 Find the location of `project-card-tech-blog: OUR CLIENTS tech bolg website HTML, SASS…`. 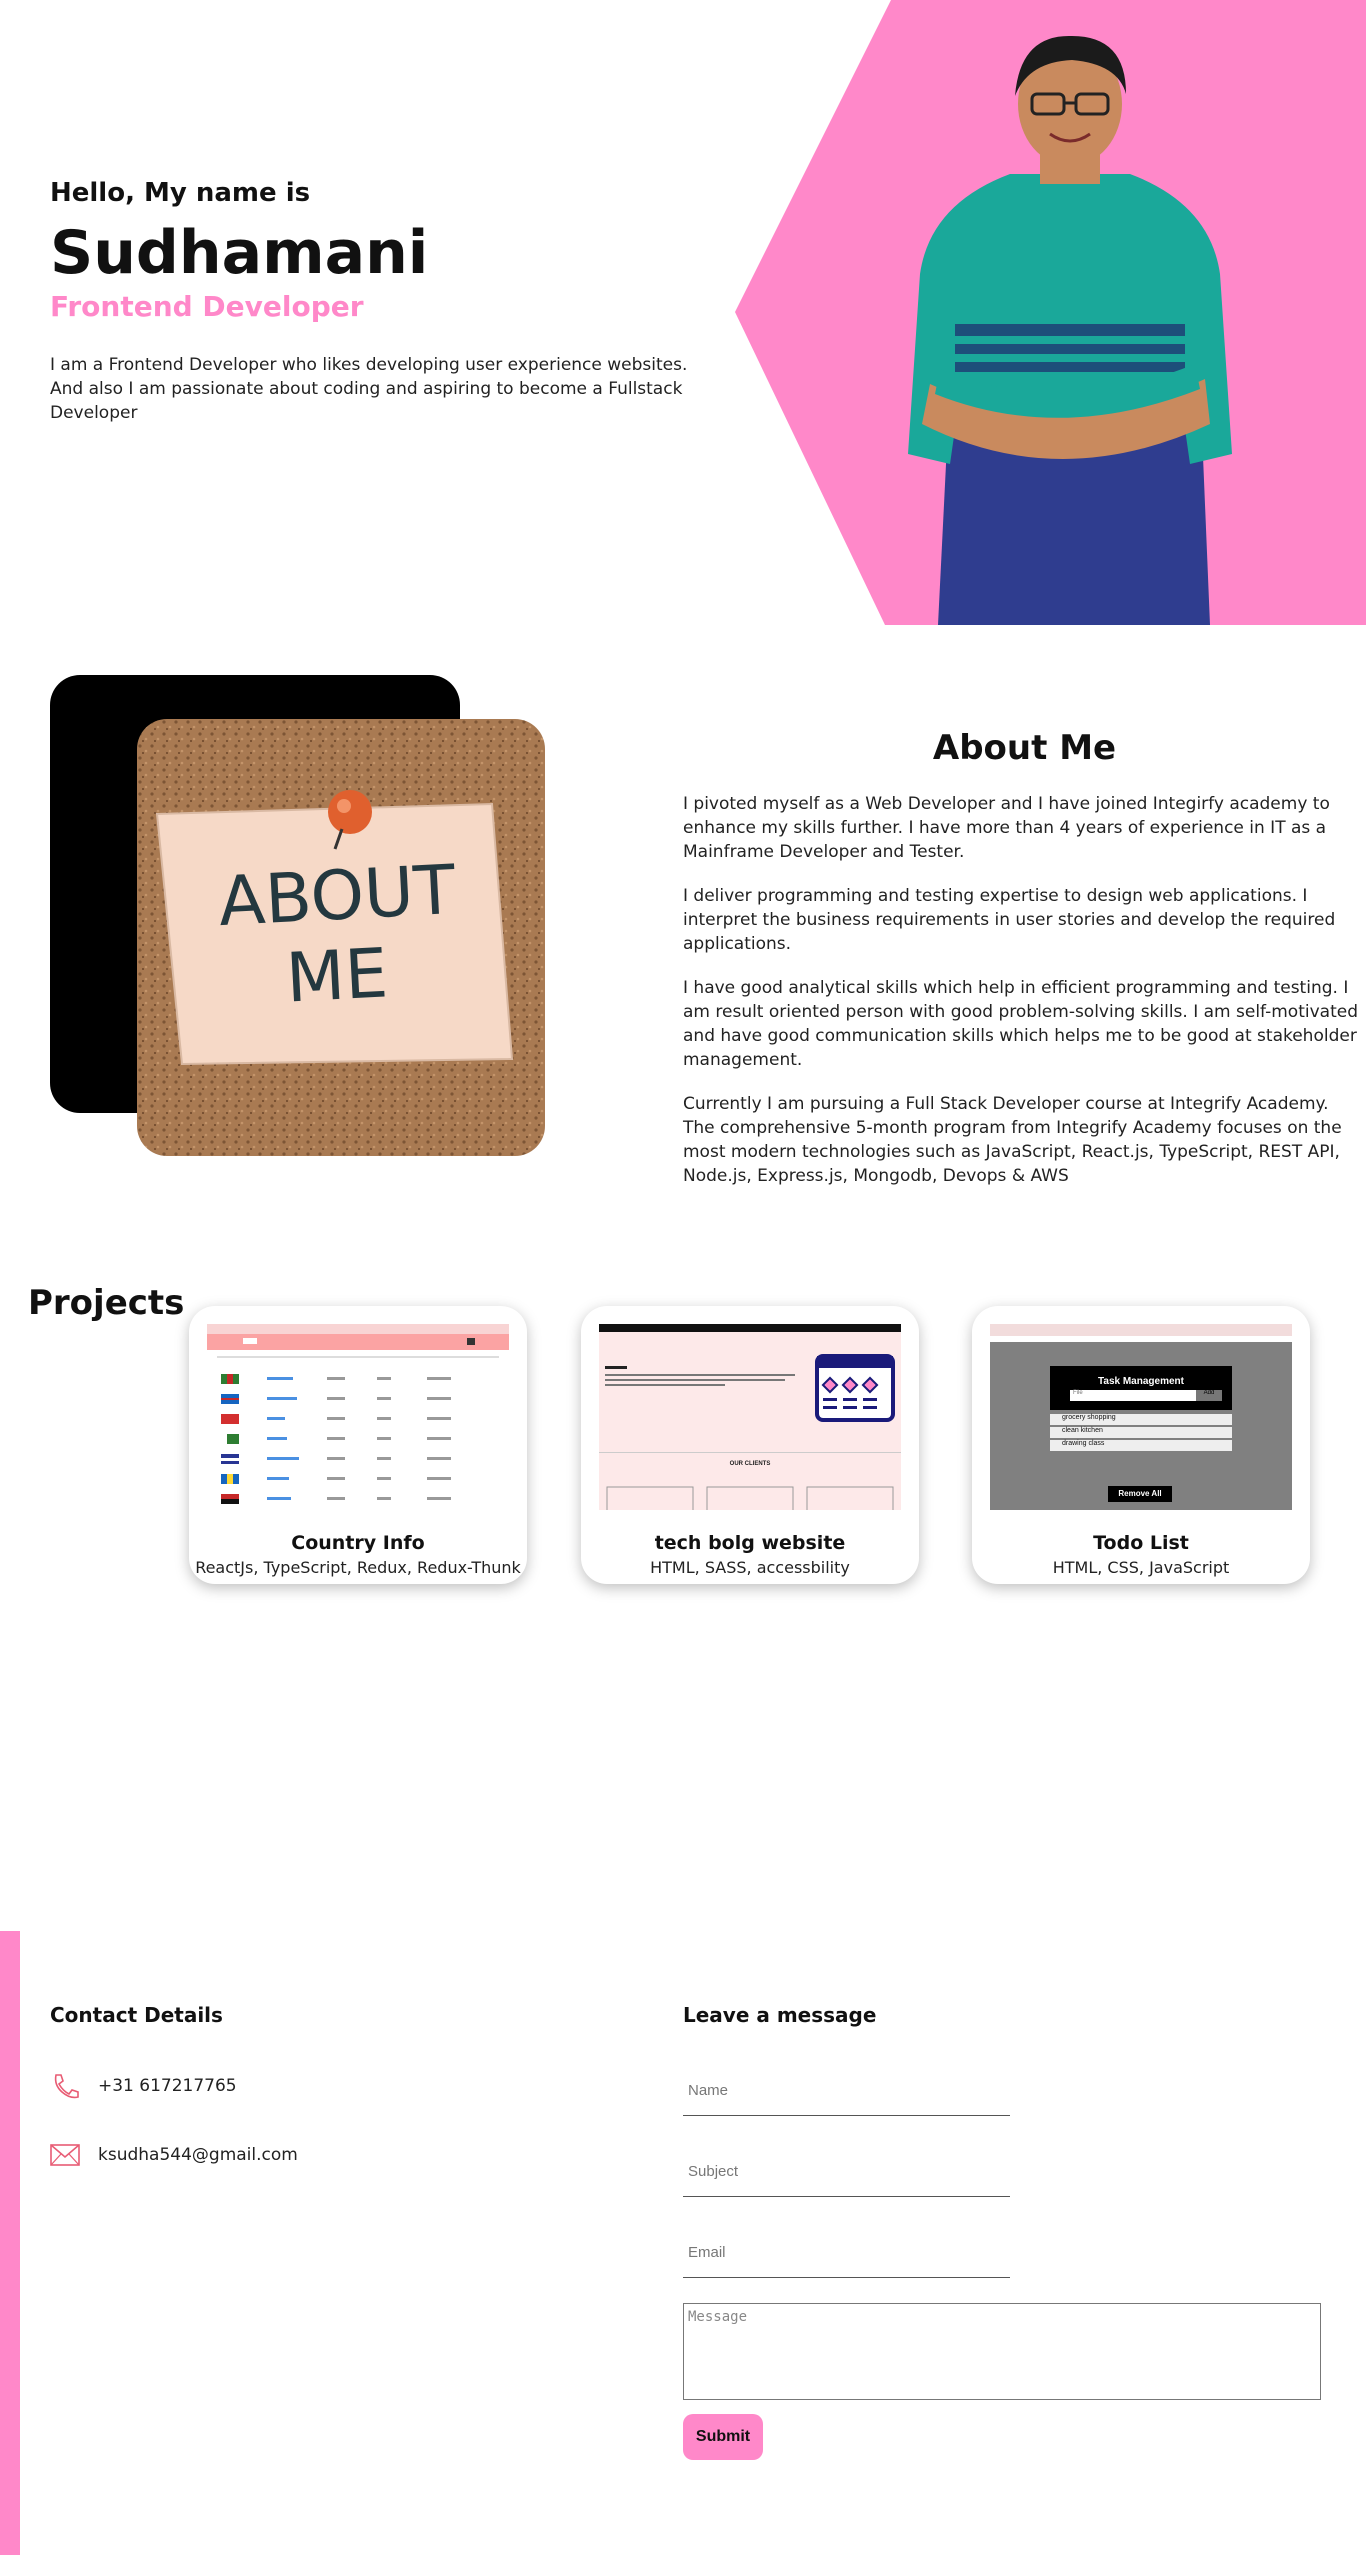

project-card-tech-blog: OUR CLIENTS tech bolg website HTML, SASS… is located at coordinates (750, 1445).